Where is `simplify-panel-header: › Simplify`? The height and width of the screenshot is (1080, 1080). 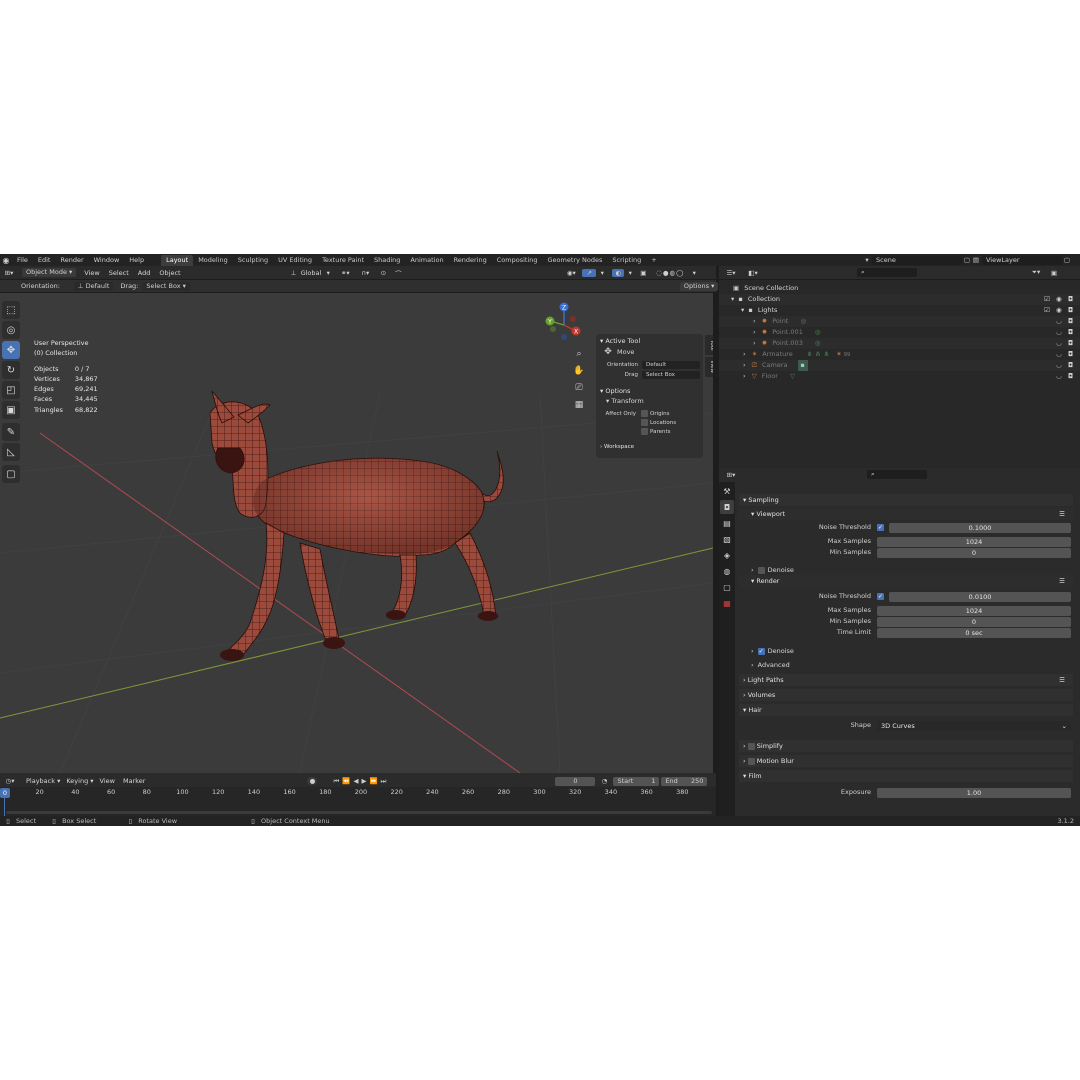 simplify-panel-header: › Simplify is located at coordinates (906, 746).